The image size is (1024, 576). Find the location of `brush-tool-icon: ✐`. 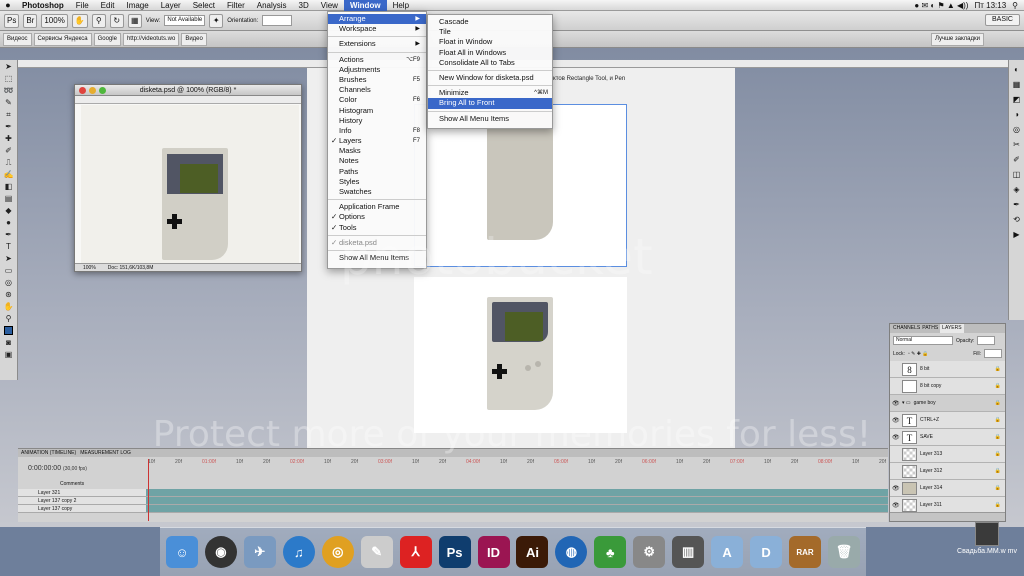

brush-tool-icon: ✐ is located at coordinates (9, 150).